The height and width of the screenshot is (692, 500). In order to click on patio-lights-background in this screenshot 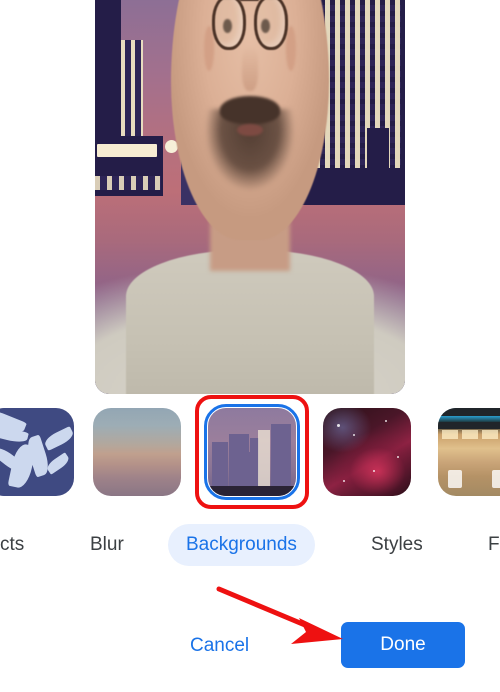, I will do `click(469, 452)`.